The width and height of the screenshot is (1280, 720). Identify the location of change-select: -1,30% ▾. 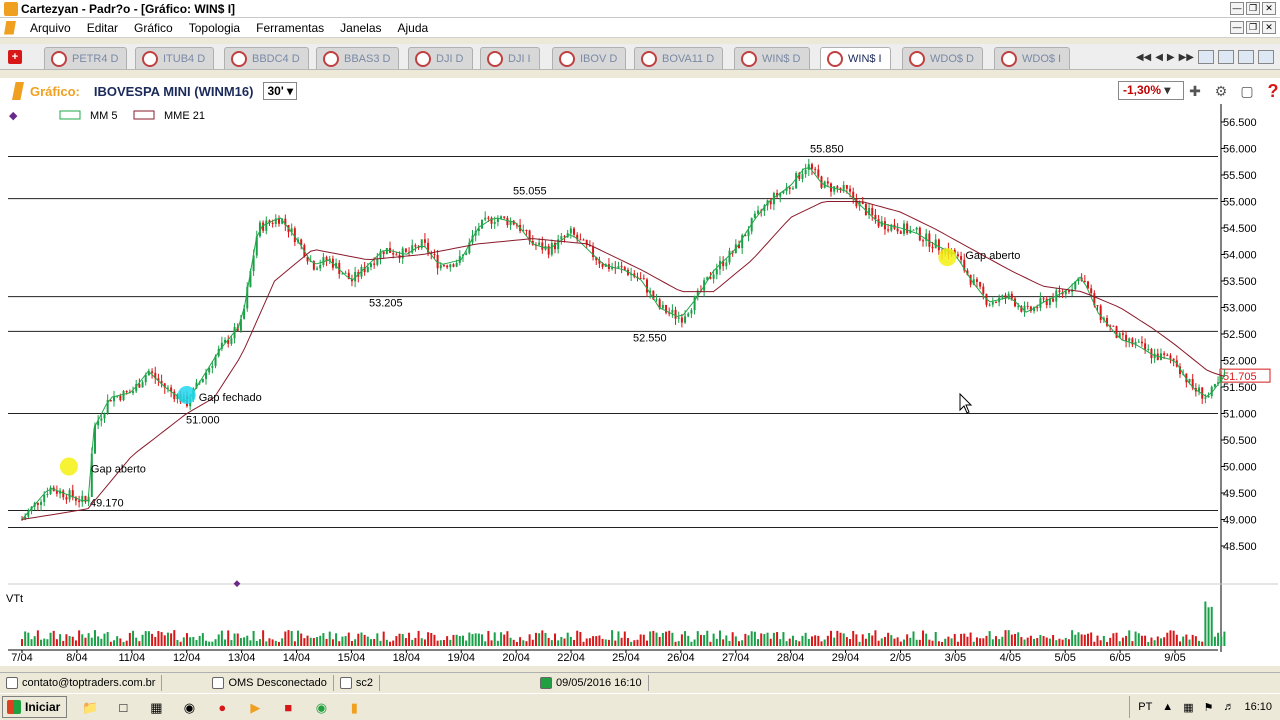
(1151, 90).